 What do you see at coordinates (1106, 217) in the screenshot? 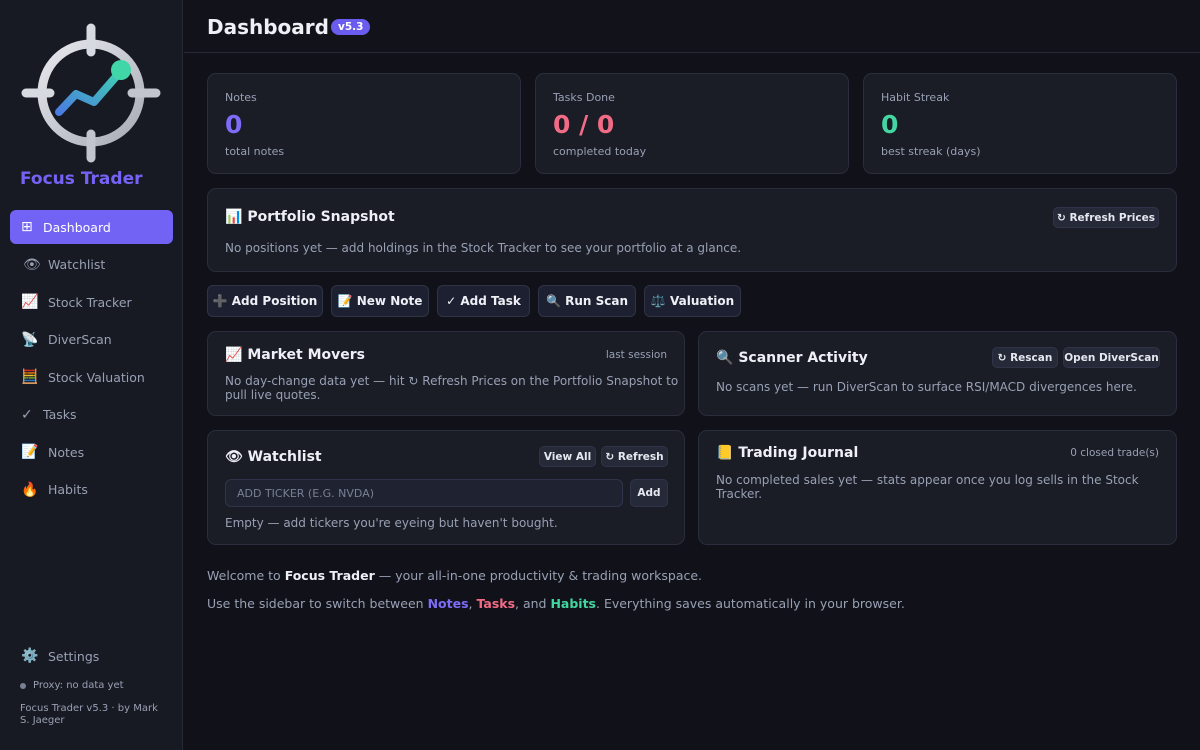
I see `refresh-prices-button: ↻ Refresh Prices` at bounding box center [1106, 217].